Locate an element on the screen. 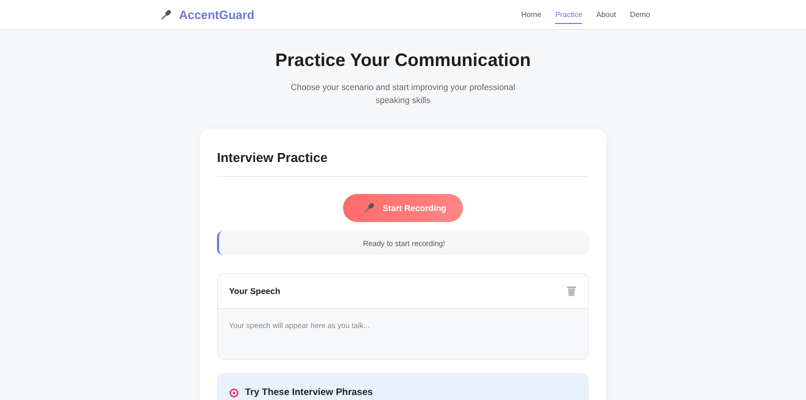 This screenshot has height=400, width=806. phrases-title: Try These Interview Phrases is located at coordinates (309, 392).